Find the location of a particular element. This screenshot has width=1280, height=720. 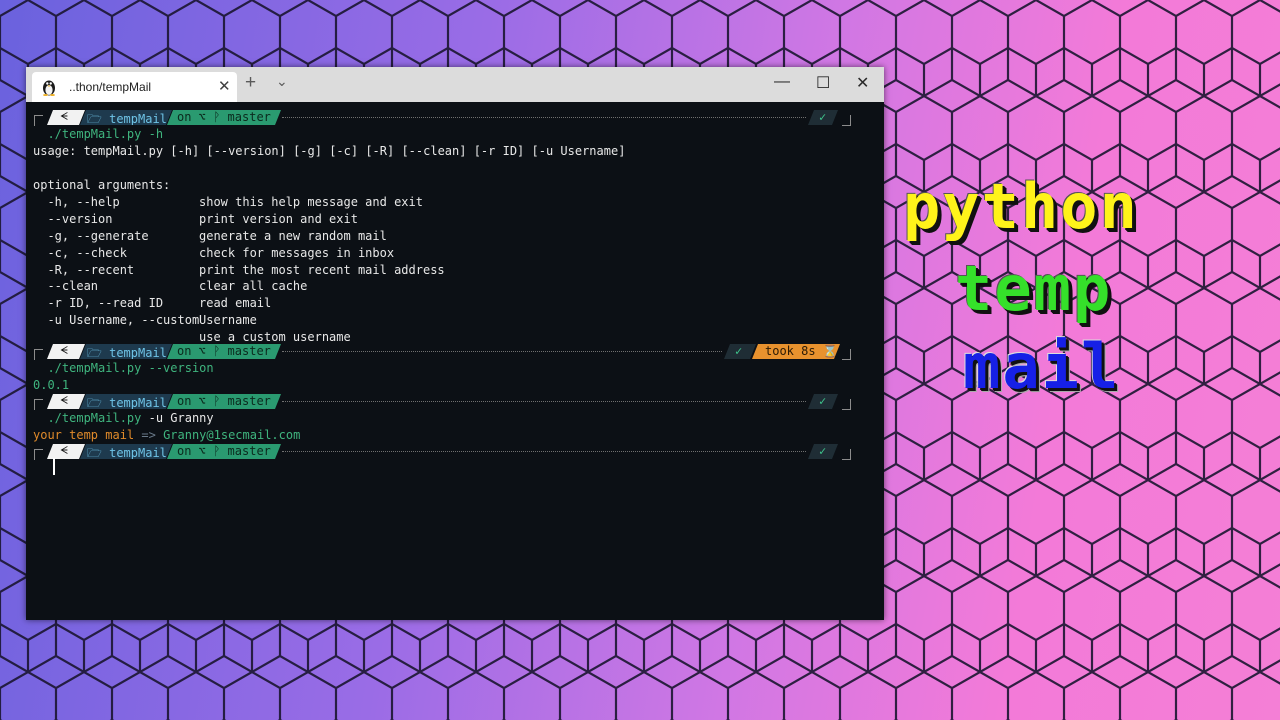

overlay-title-mail: mail is located at coordinates (1042, 366).